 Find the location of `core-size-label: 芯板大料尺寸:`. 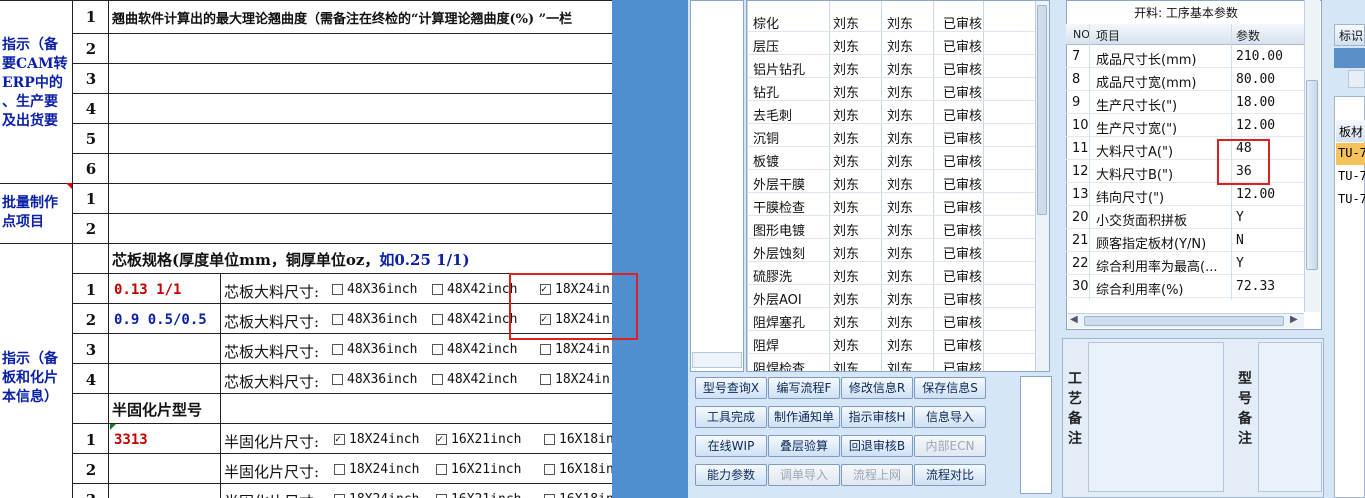

core-size-label: 芯板大料尺寸: is located at coordinates (272, 382).